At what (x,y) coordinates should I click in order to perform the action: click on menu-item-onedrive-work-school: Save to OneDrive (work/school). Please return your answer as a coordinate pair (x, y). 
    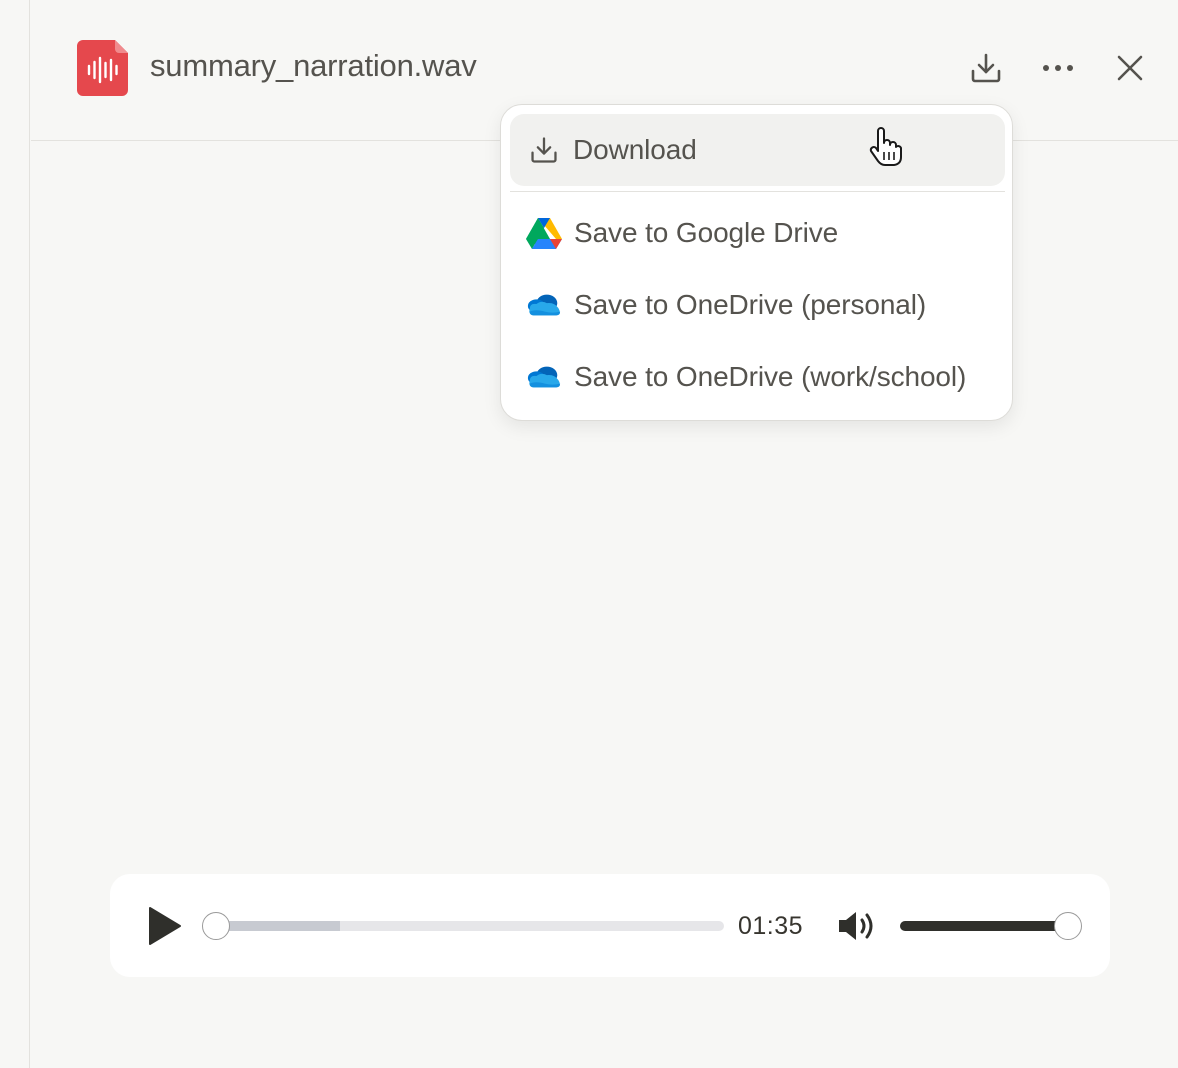
    Looking at the image, I should click on (757, 377).